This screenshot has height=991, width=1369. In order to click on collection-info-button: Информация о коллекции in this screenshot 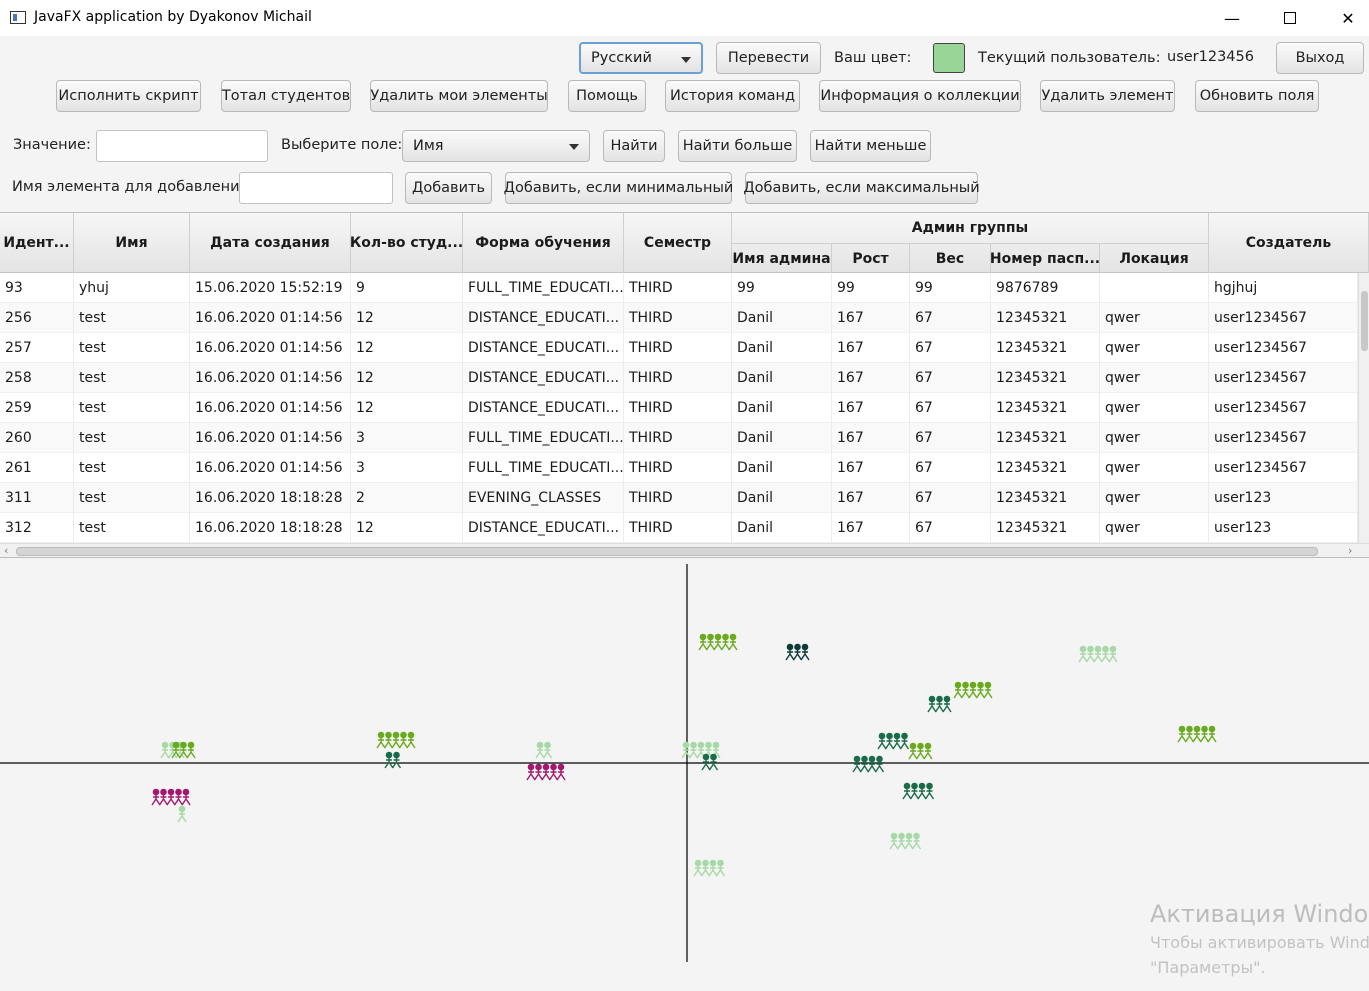, I will do `click(920, 96)`.